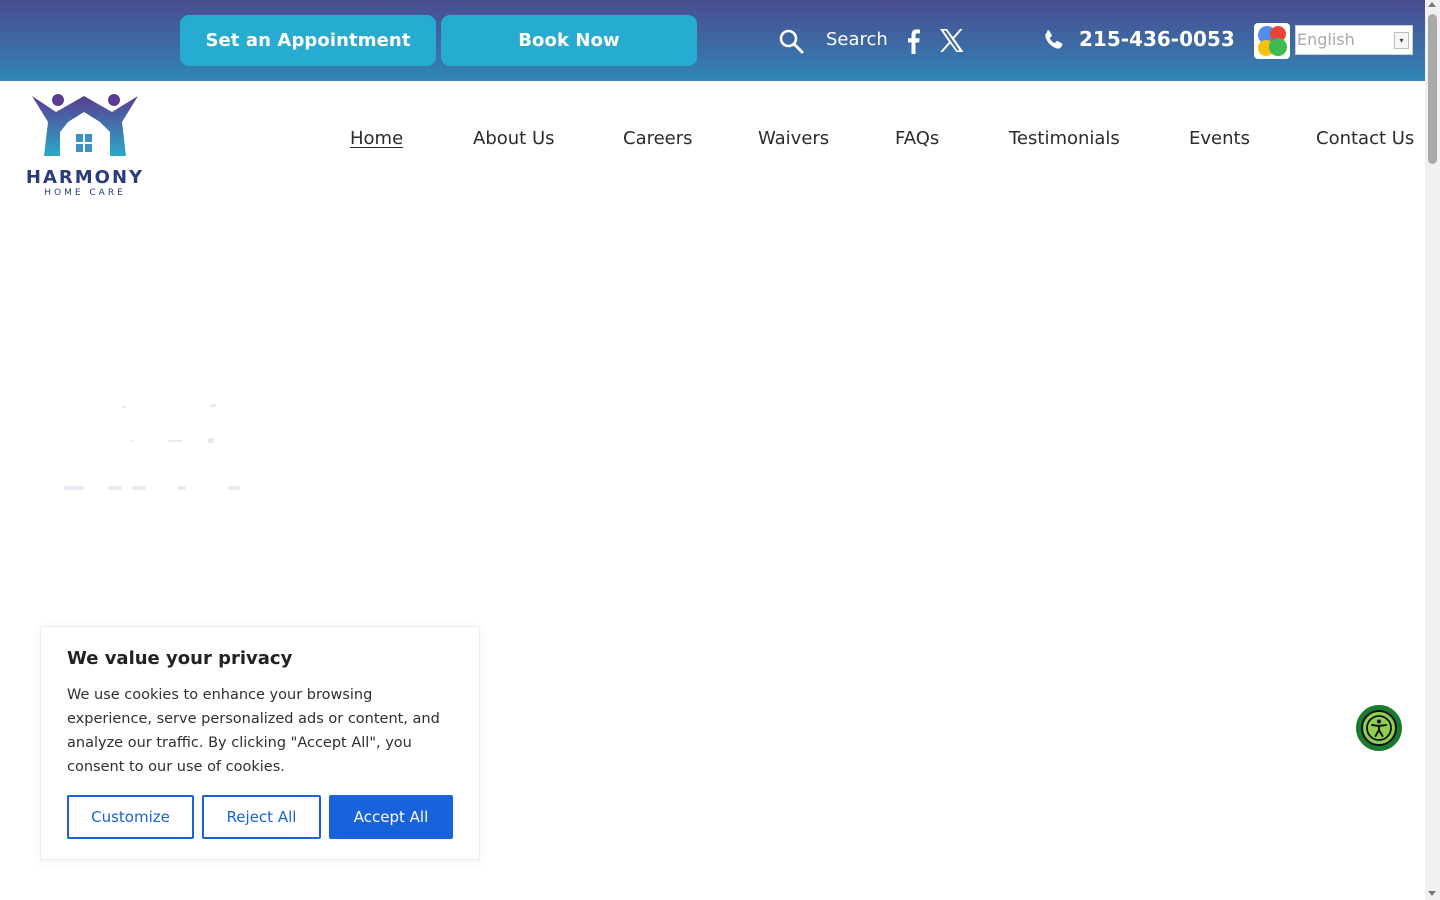 Image resolution: width=1440 pixels, height=900 pixels. Describe the element at coordinates (1219, 138) in the screenshot. I see `nav-item-events: Events` at that location.